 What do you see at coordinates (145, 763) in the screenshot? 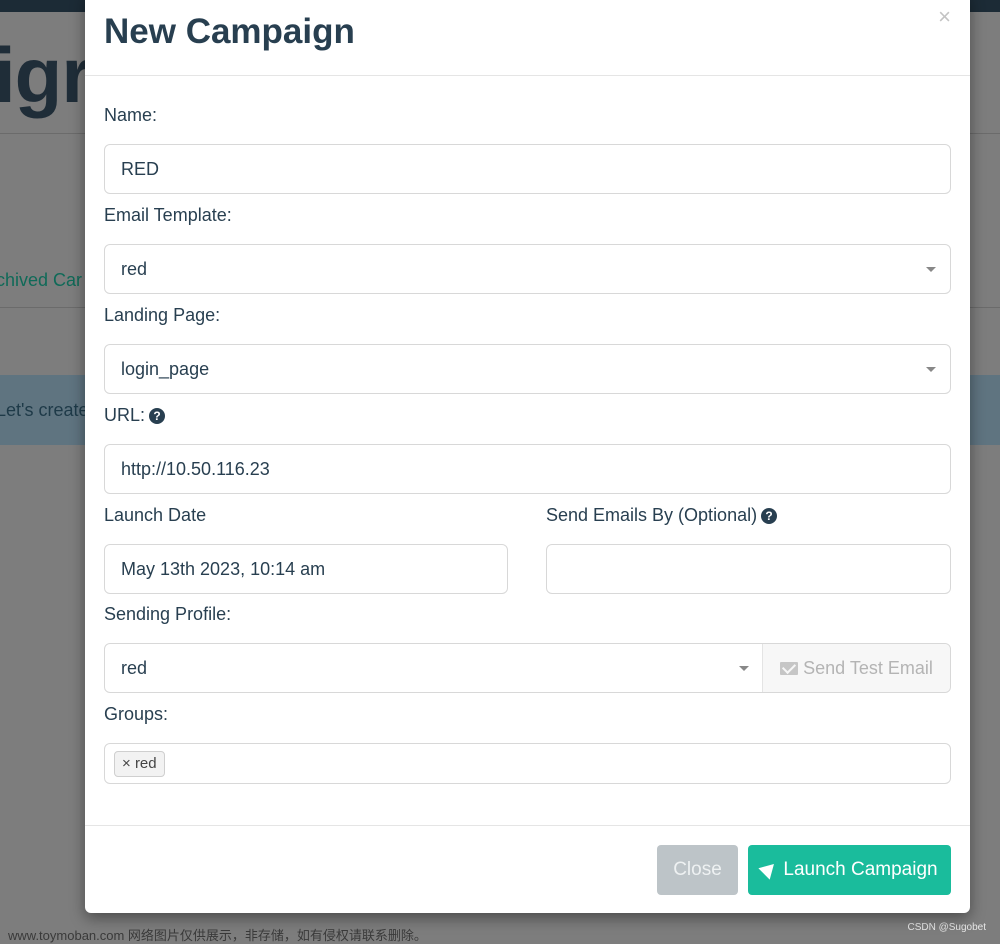
I see `group-tag-label: red` at bounding box center [145, 763].